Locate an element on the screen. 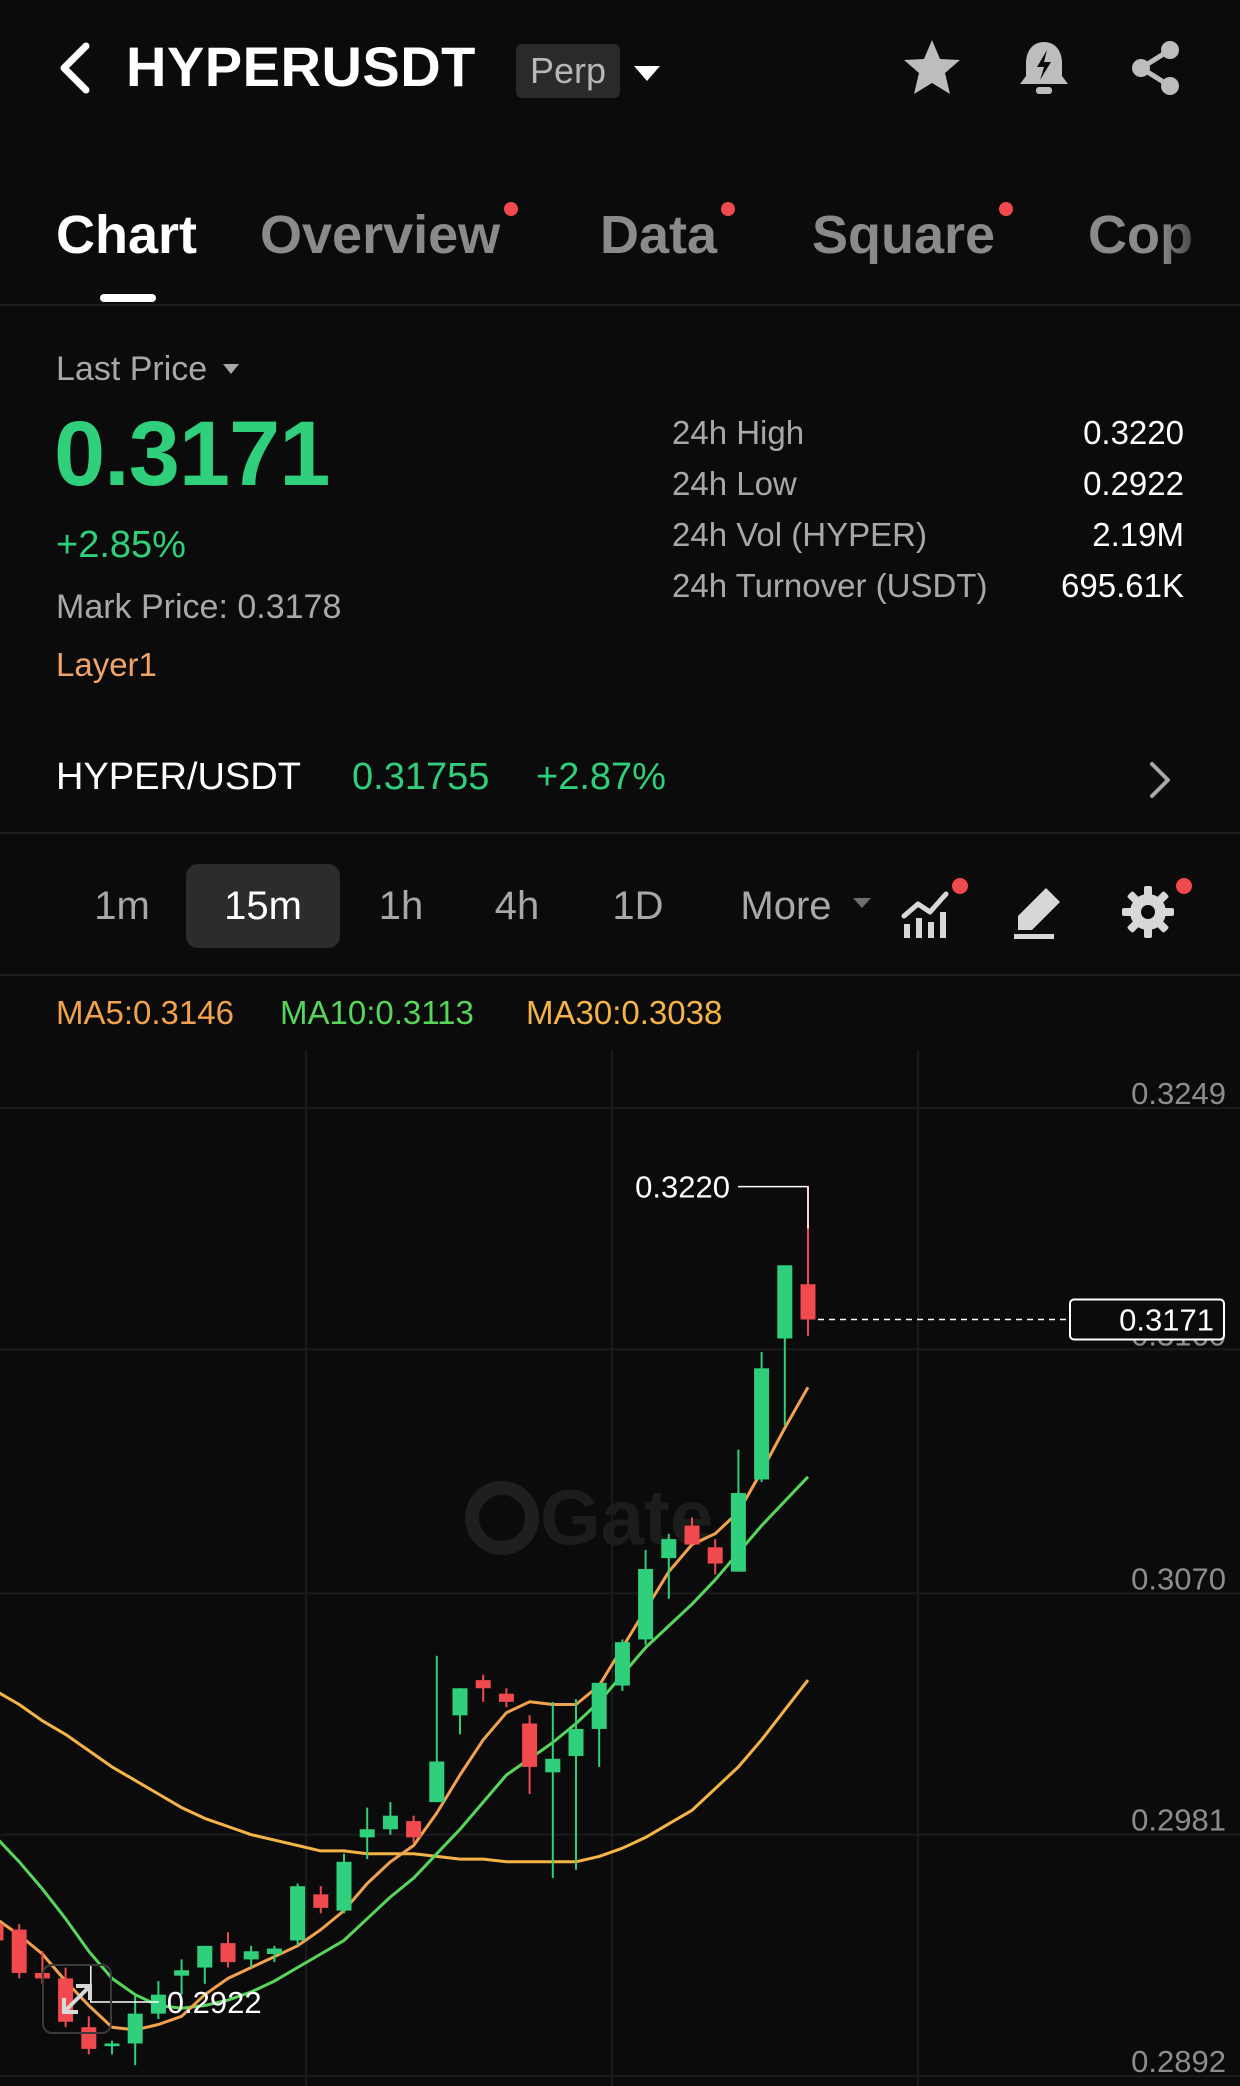 Image resolution: width=1240 pixels, height=2086 pixels. tab-data-label: Data is located at coordinates (659, 235).